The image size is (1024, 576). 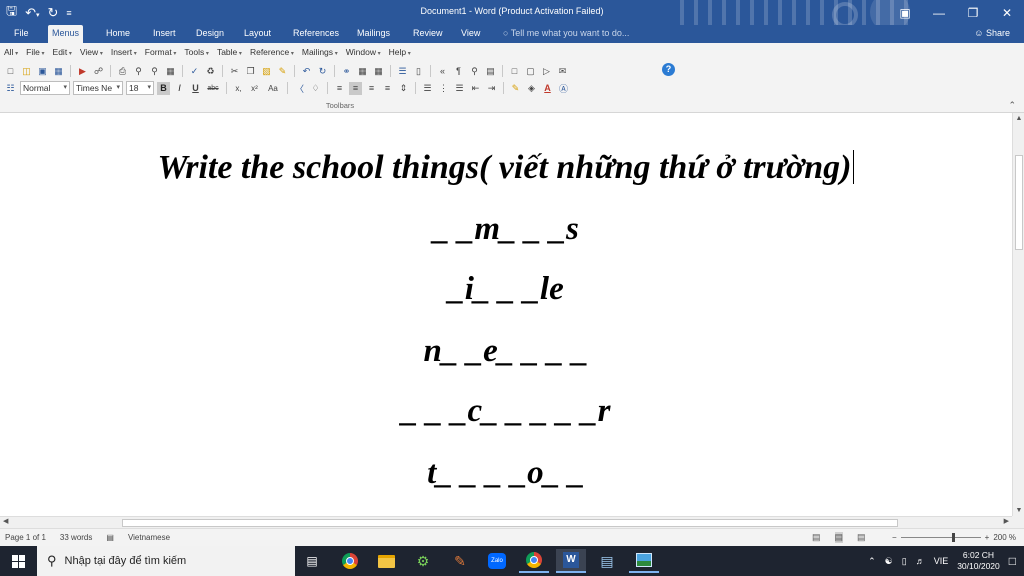 What do you see at coordinates (1019, 202) in the screenshot?
I see `vertical-scroll-thumb` at bounding box center [1019, 202].